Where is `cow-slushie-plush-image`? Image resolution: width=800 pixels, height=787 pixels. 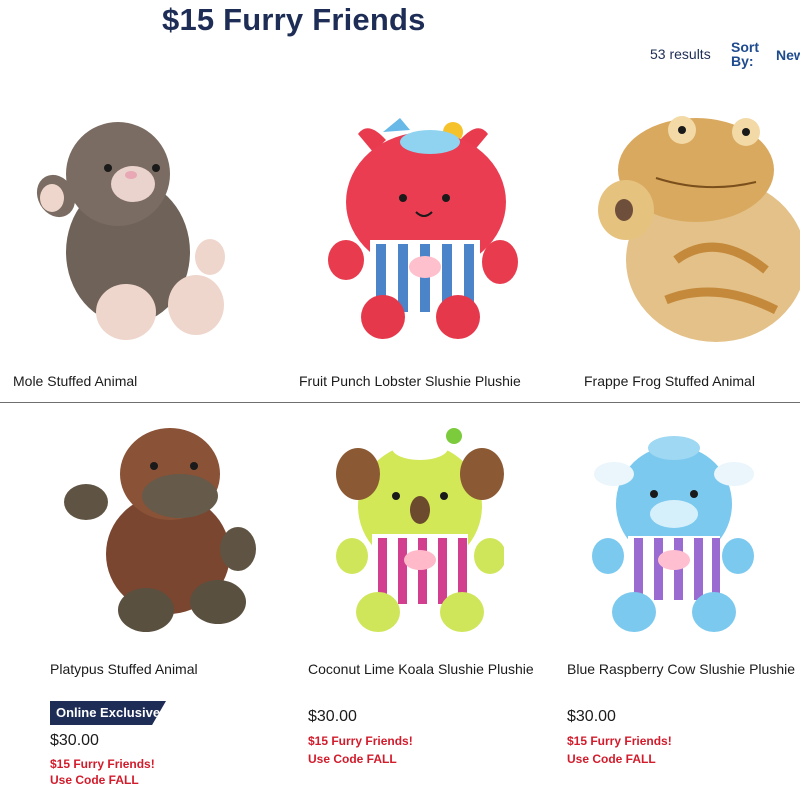
cow-slushie-plush-image is located at coordinates (673, 532).